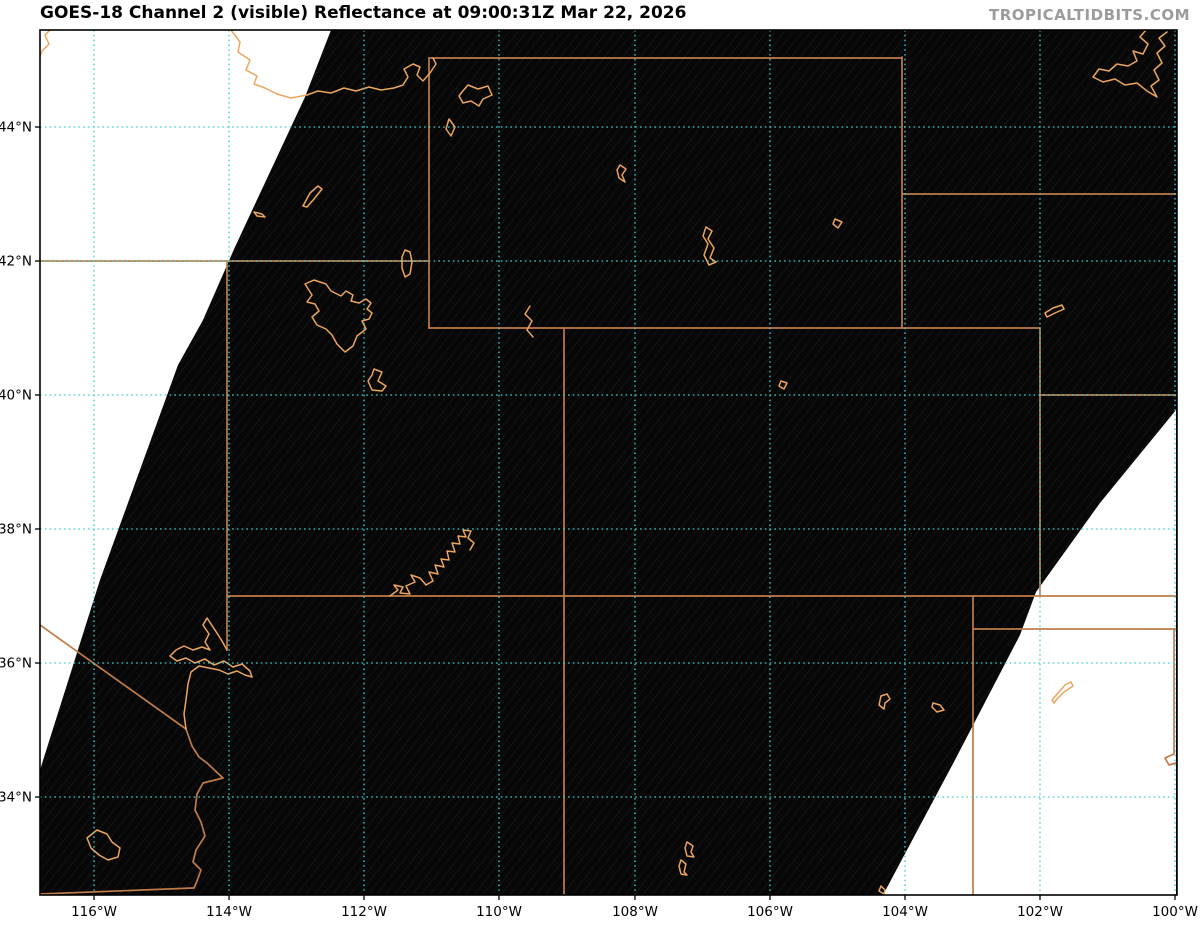  What do you see at coordinates (905, 912) in the screenshot?
I see `tick-label-lon-104°W: 104°W` at bounding box center [905, 912].